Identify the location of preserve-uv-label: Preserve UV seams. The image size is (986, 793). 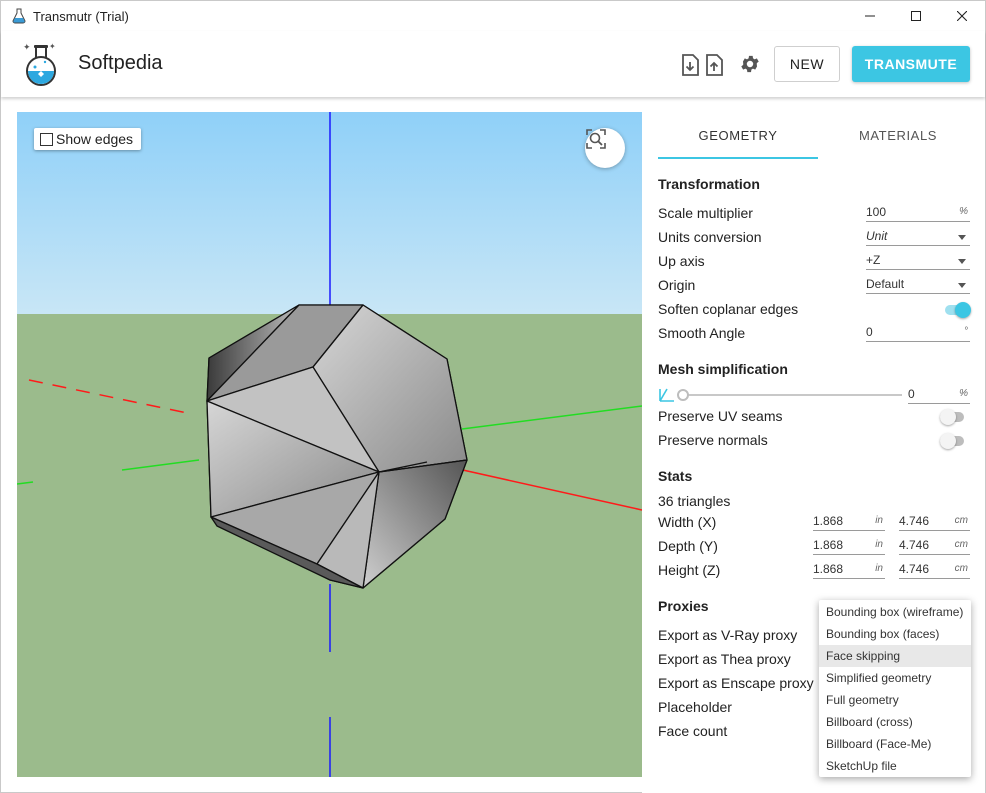
(720, 416).